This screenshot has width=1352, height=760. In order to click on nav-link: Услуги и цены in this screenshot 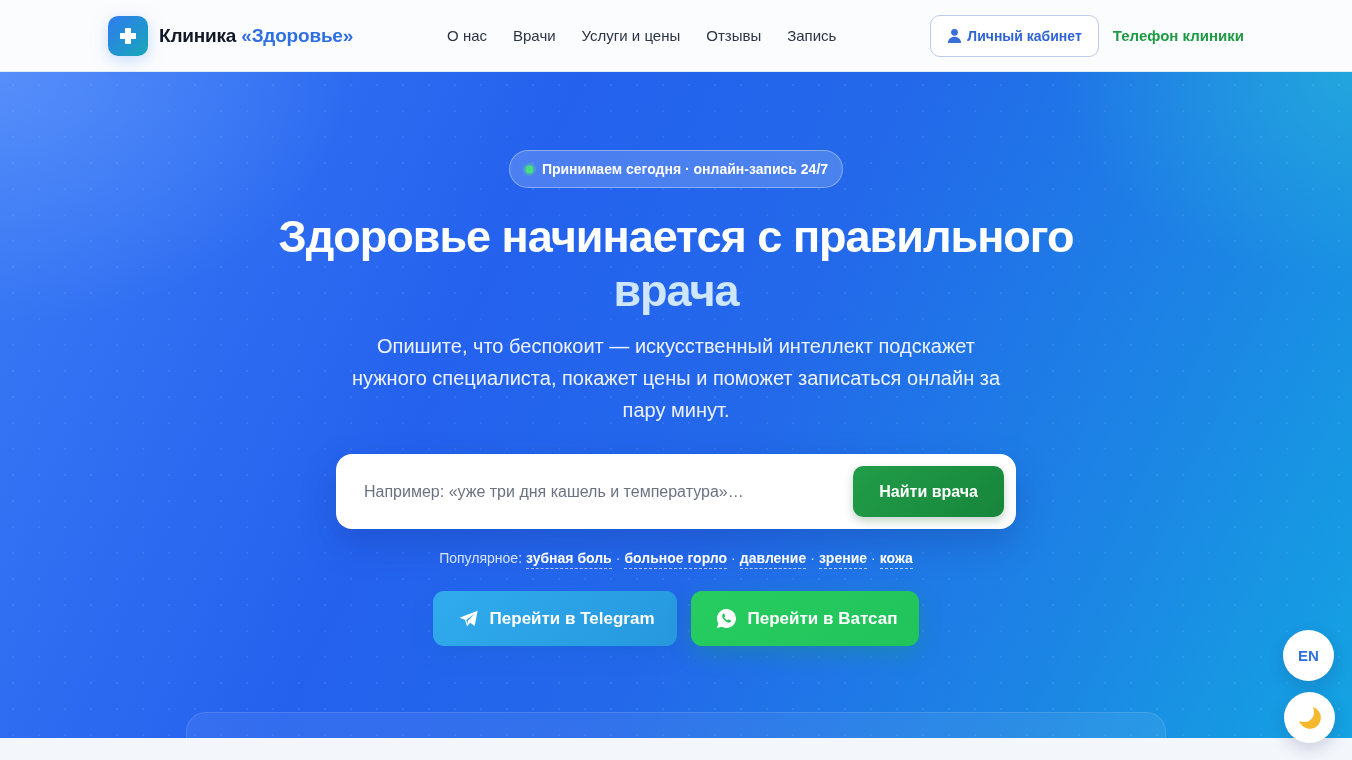, I will do `click(631, 35)`.